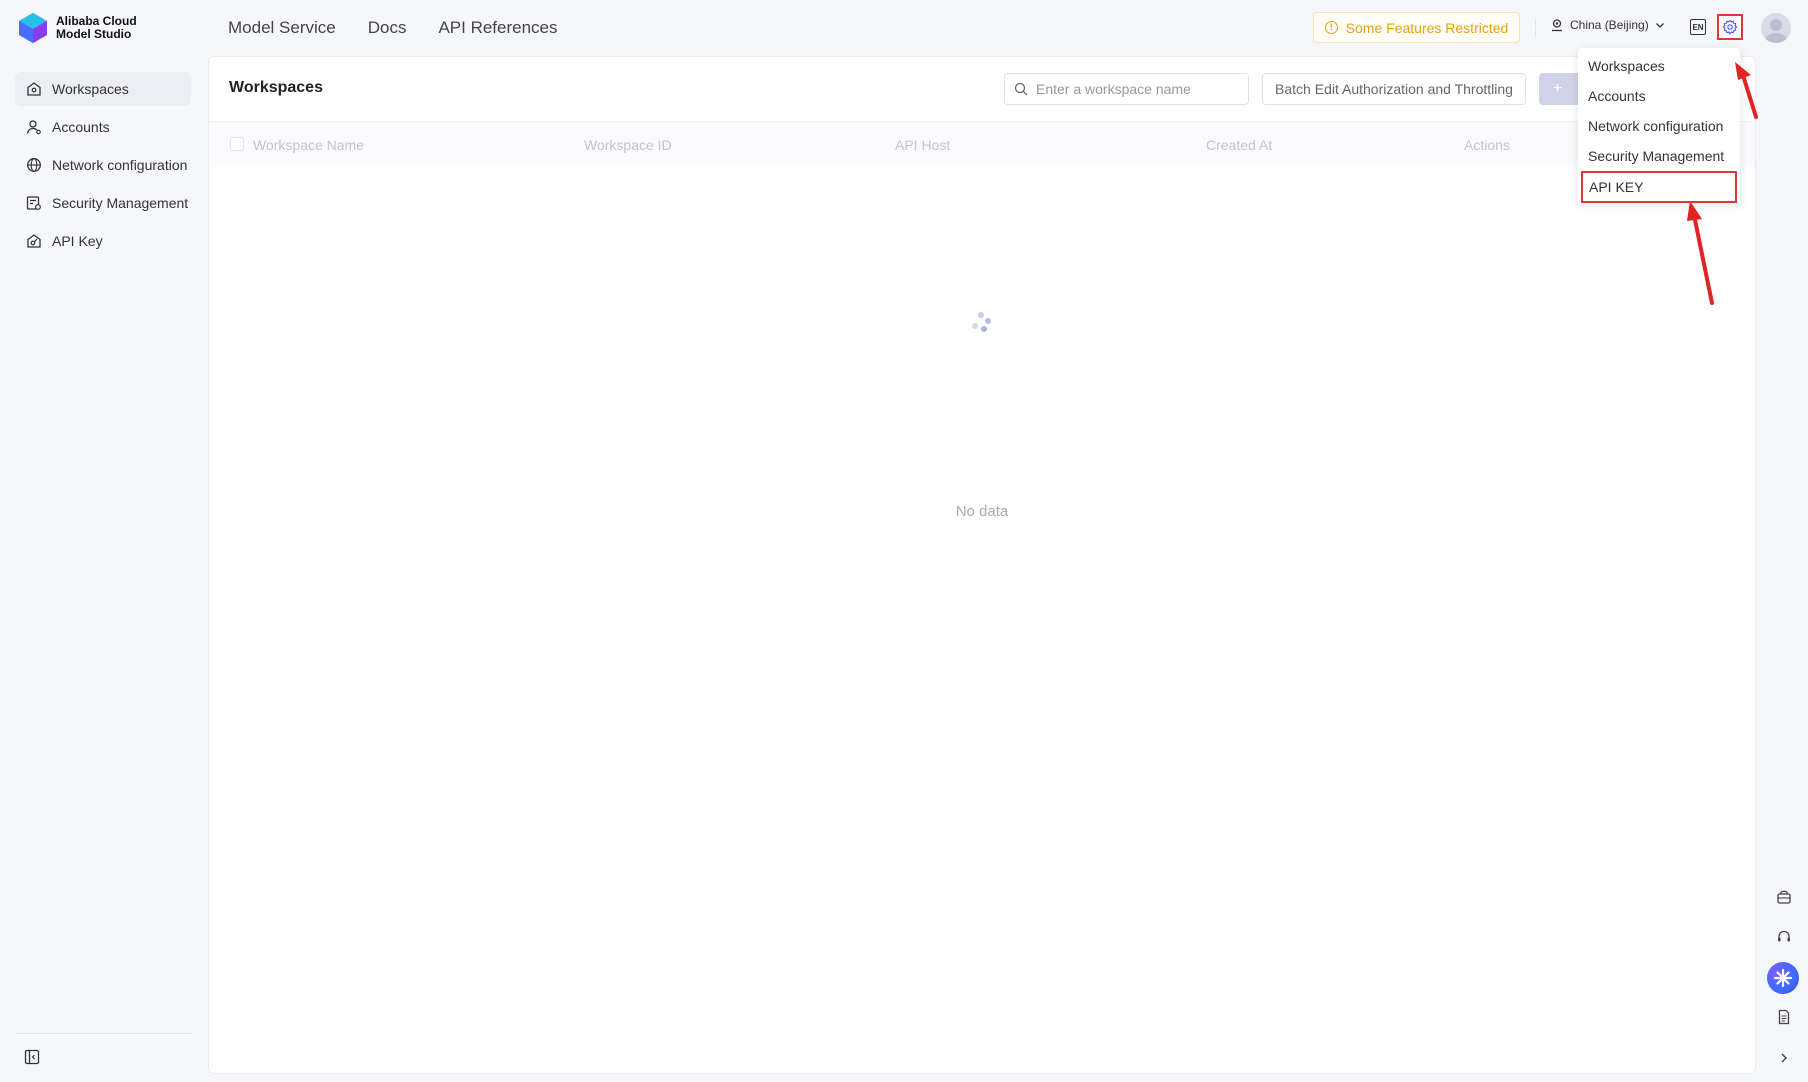 The image size is (1808, 1082). What do you see at coordinates (94, 34) in the screenshot?
I see `brand-line-2: Model Studio` at bounding box center [94, 34].